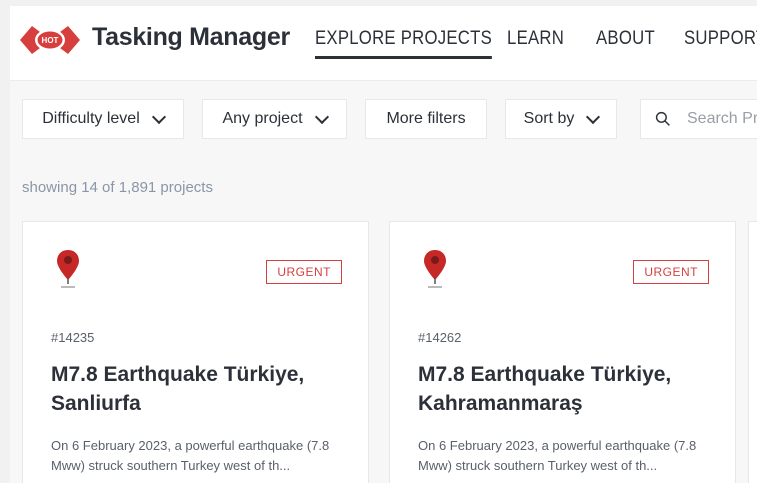 This screenshot has height=483, width=757. What do you see at coordinates (625, 39) in the screenshot?
I see `nav-about: ABOUT` at bounding box center [625, 39].